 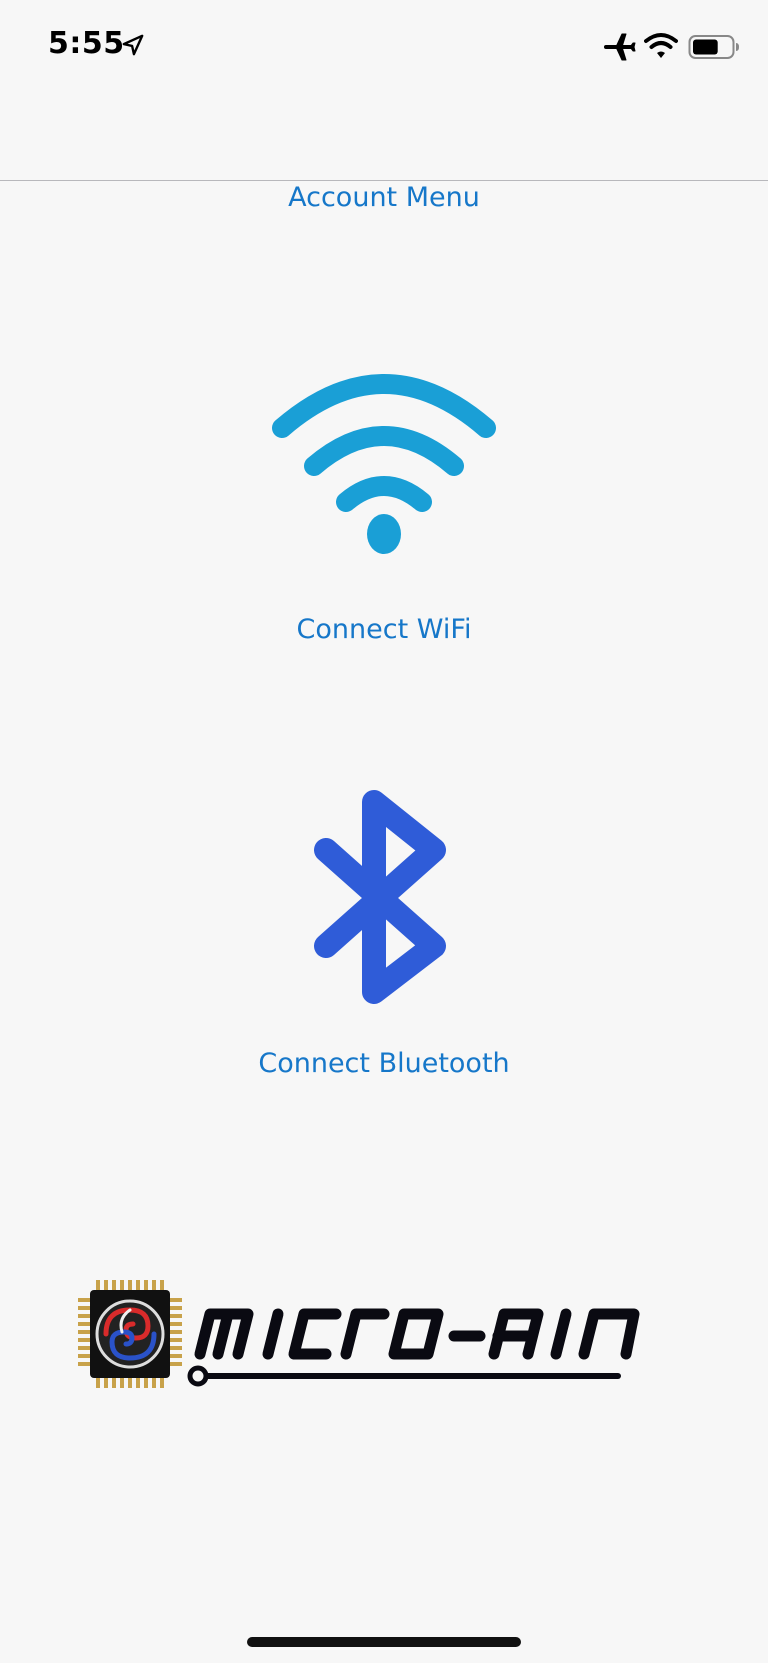 What do you see at coordinates (384, 138) in the screenshot?
I see `nav-bar` at bounding box center [384, 138].